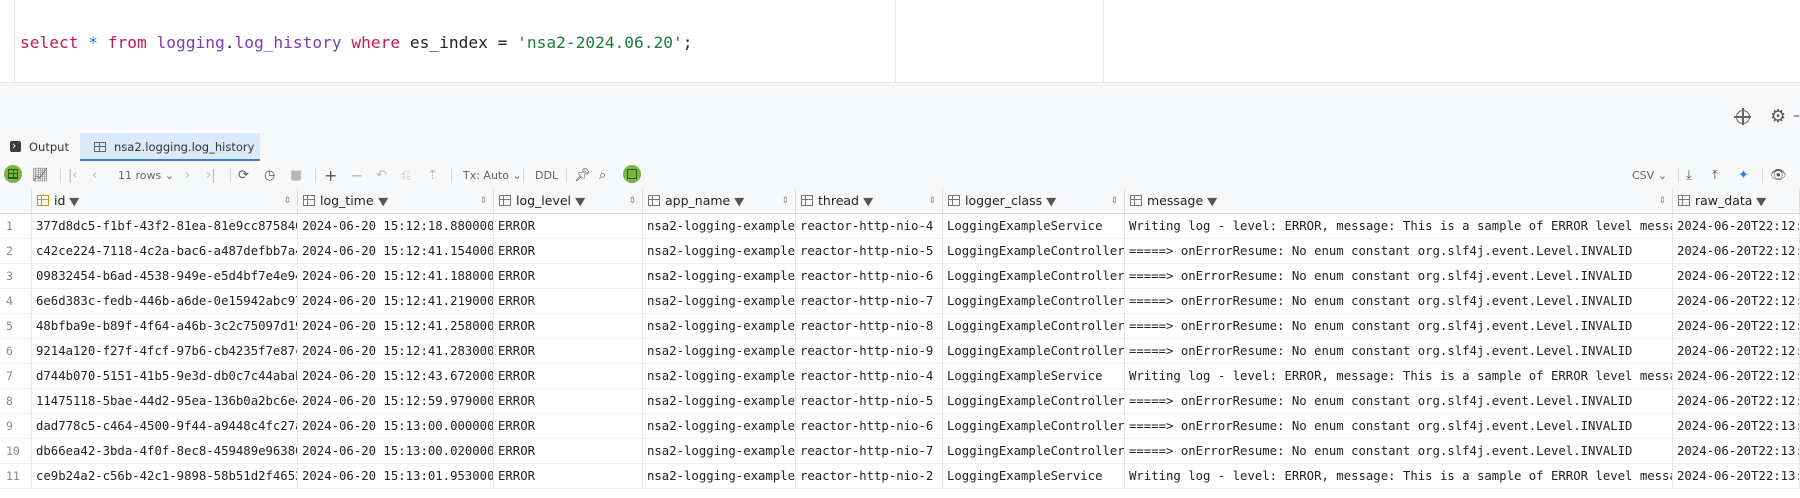  I want to click on cell-log-time: 2024-06-20 15:12:41.258000, so click(396, 326).